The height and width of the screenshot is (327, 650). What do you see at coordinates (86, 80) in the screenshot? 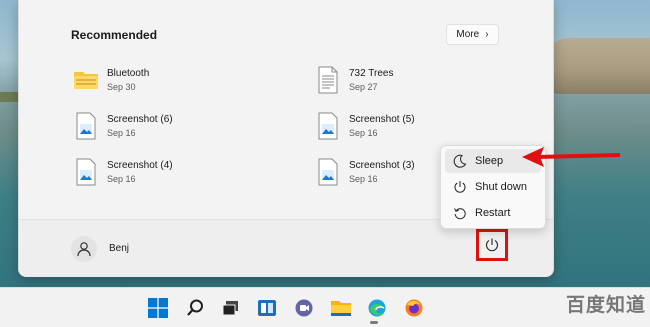
I see `folder-icon` at bounding box center [86, 80].